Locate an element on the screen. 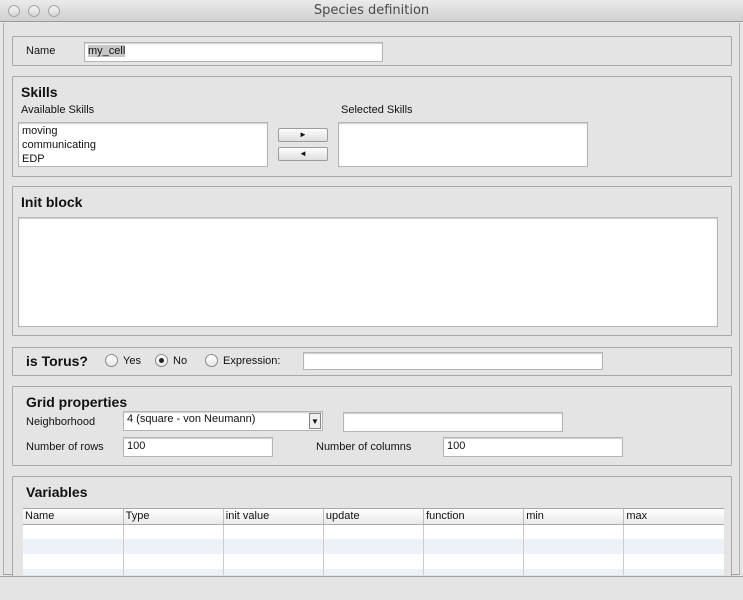 Image resolution: width=743 pixels, height=600 pixels. column-header-function: function is located at coordinates (473, 517).